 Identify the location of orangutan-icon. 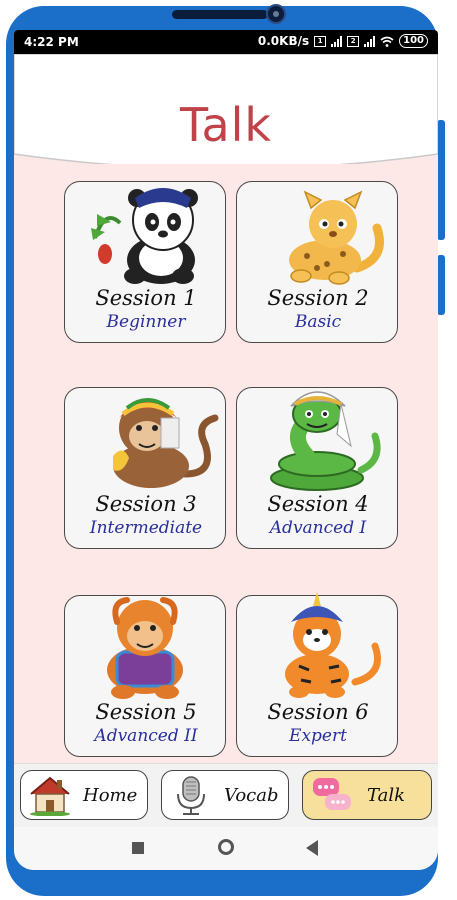
(145, 648).